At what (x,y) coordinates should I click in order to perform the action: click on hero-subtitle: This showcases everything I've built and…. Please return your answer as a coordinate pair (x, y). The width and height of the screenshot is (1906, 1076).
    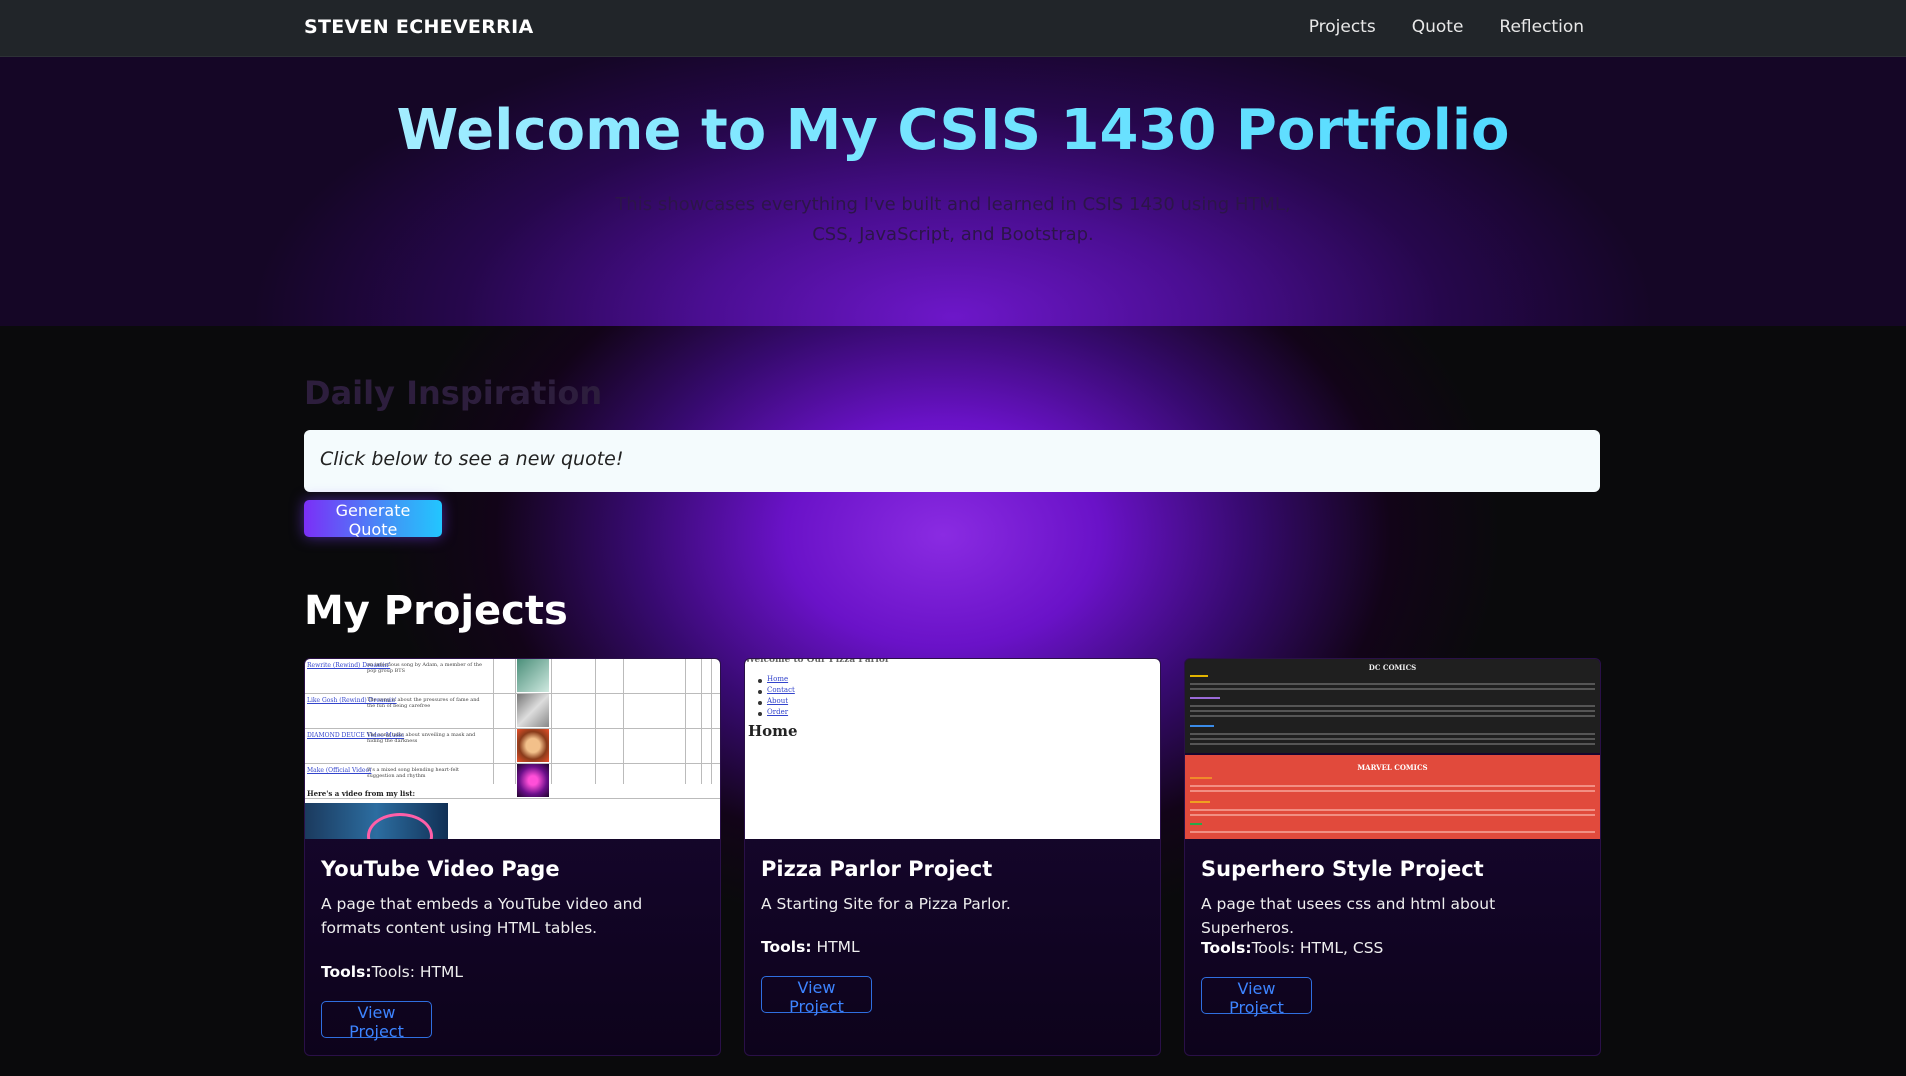
    Looking at the image, I should click on (953, 219).